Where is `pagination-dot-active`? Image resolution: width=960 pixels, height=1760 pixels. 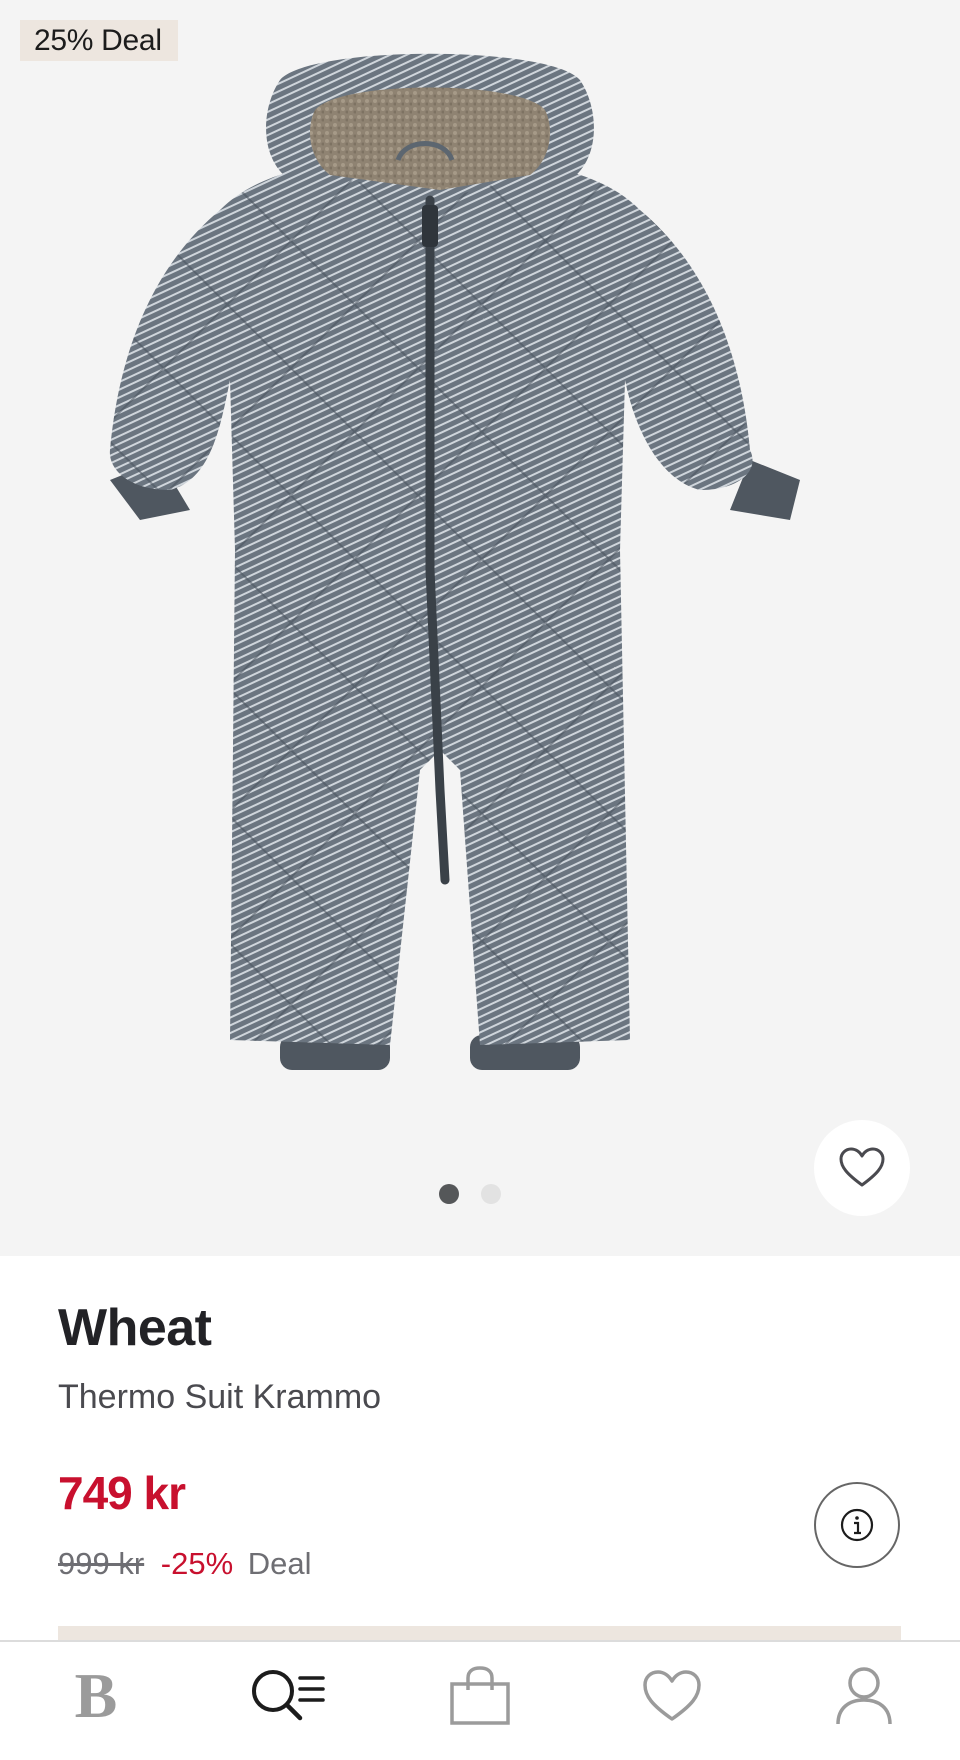 pagination-dot-active is located at coordinates (449, 1194).